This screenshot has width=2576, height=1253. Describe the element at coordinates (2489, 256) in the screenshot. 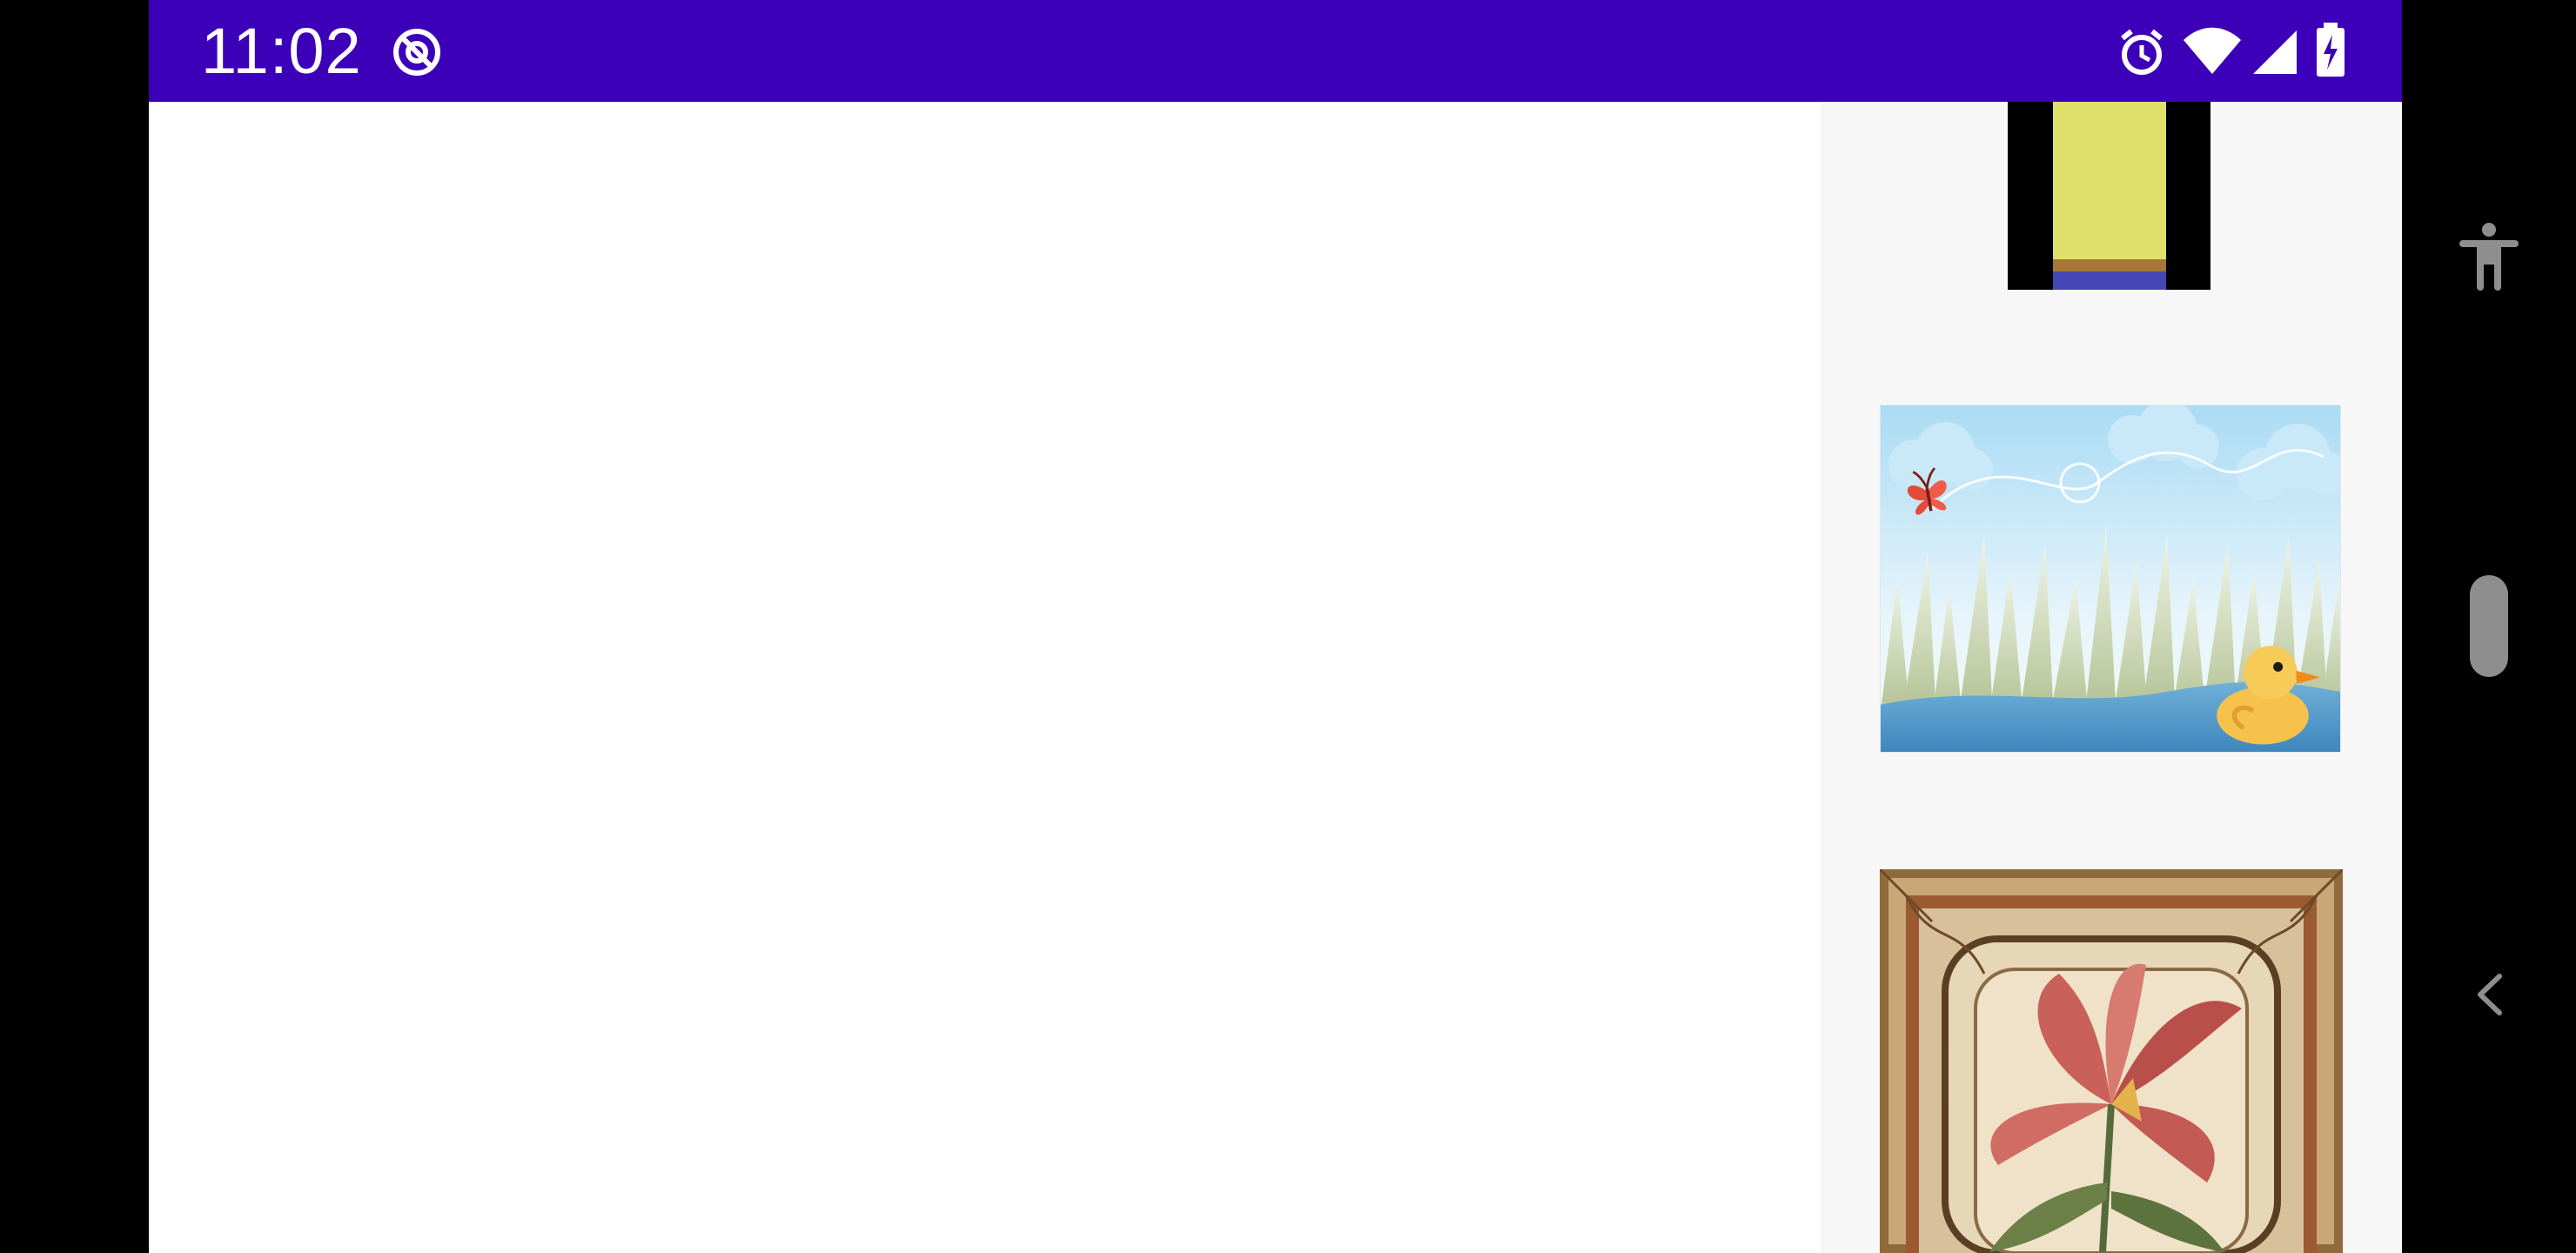

I see `accessibility-icon` at that location.